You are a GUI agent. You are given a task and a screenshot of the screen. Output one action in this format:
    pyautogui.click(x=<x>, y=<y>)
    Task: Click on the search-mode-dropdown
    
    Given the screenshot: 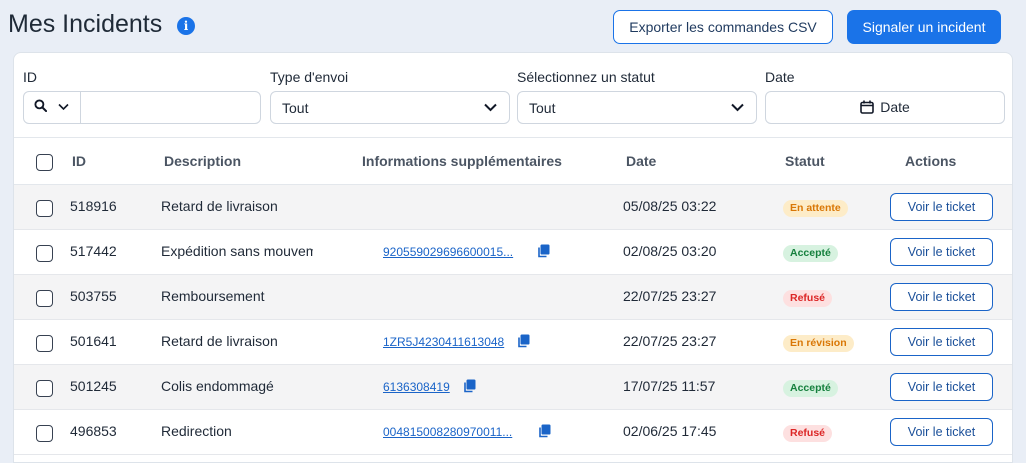 What is the action you would take?
    pyautogui.click(x=52, y=107)
    